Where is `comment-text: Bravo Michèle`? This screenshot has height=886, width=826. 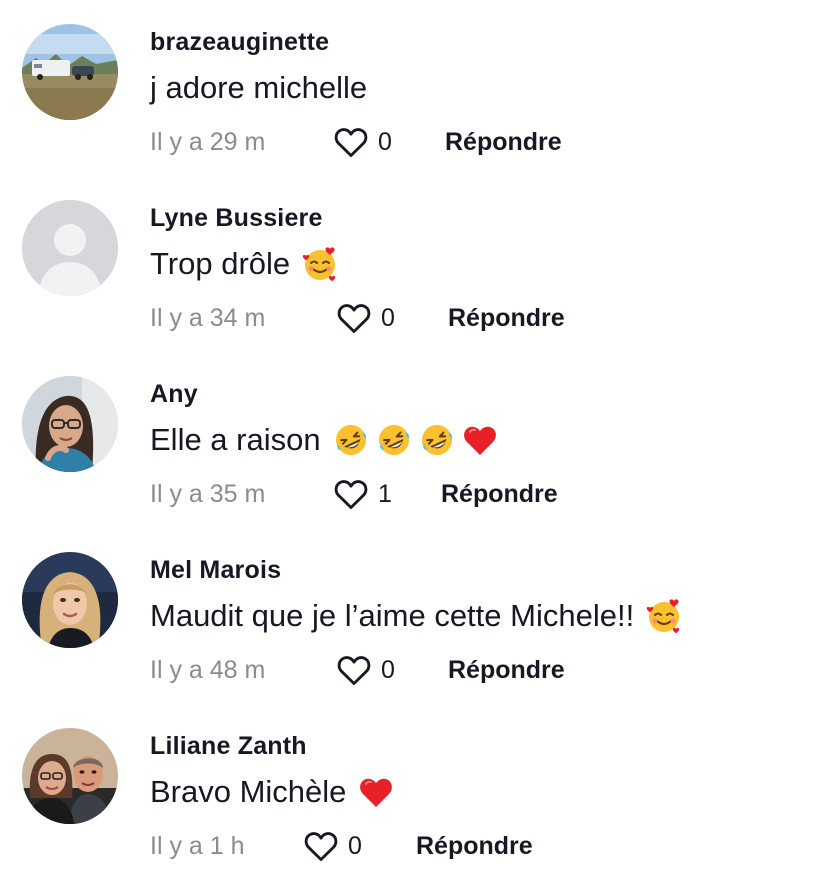
comment-text: Bravo Michèle is located at coordinates (248, 791).